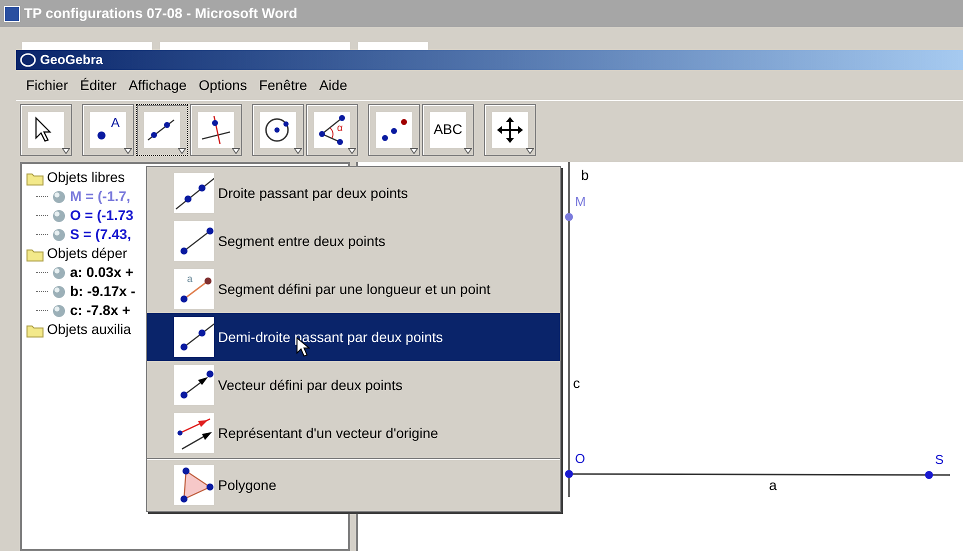 The image size is (963, 551). Describe the element at coordinates (283, 85) in the screenshot. I see `menu-item: Fenêtre` at that location.